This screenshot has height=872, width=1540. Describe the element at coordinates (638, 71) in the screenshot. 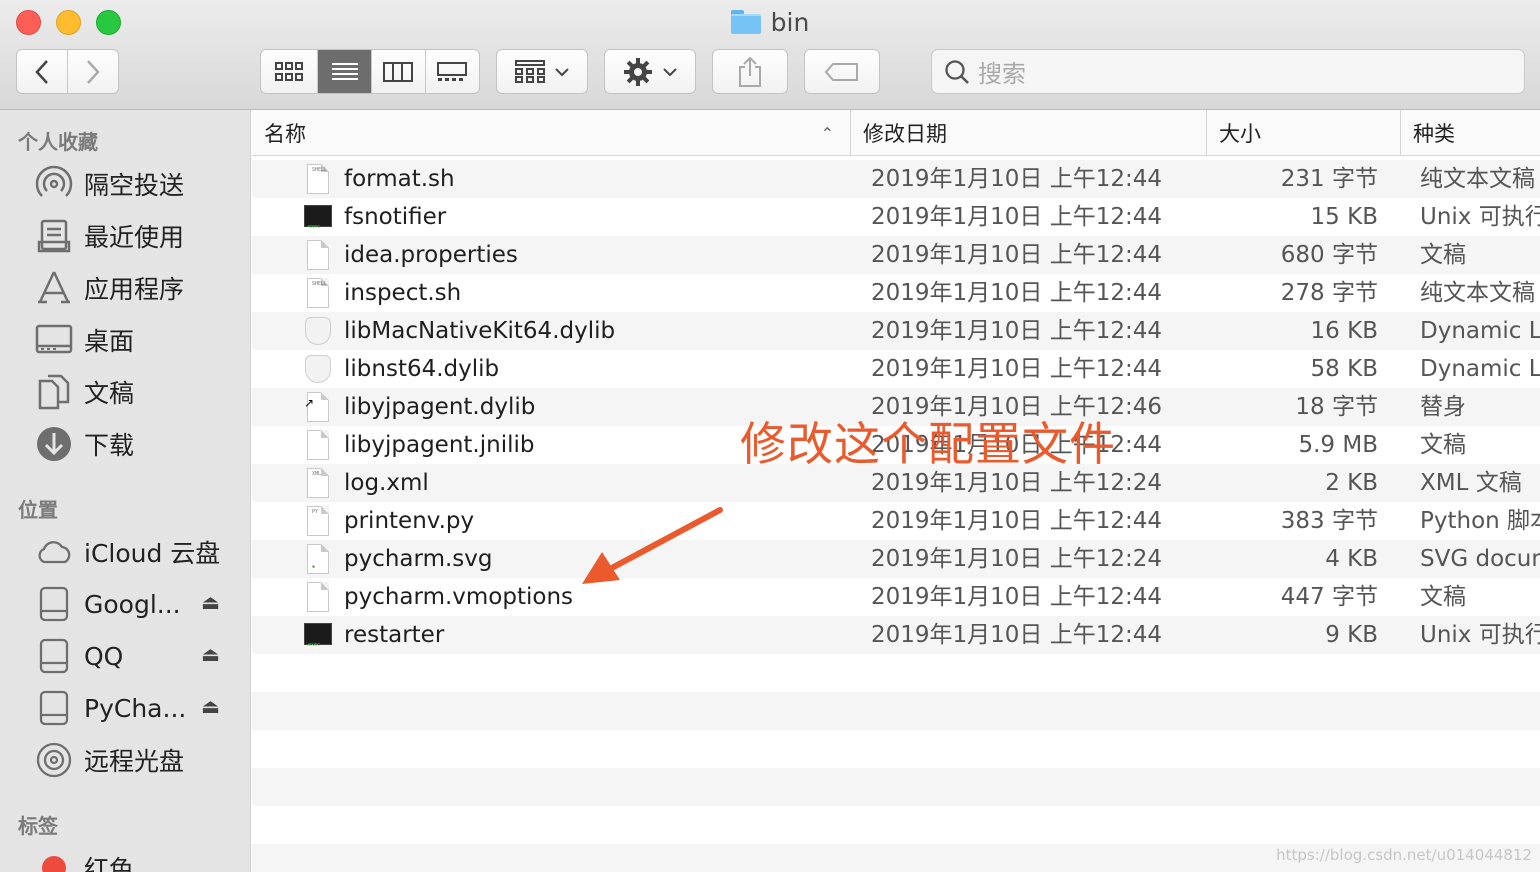

I see `gear-icon` at that location.